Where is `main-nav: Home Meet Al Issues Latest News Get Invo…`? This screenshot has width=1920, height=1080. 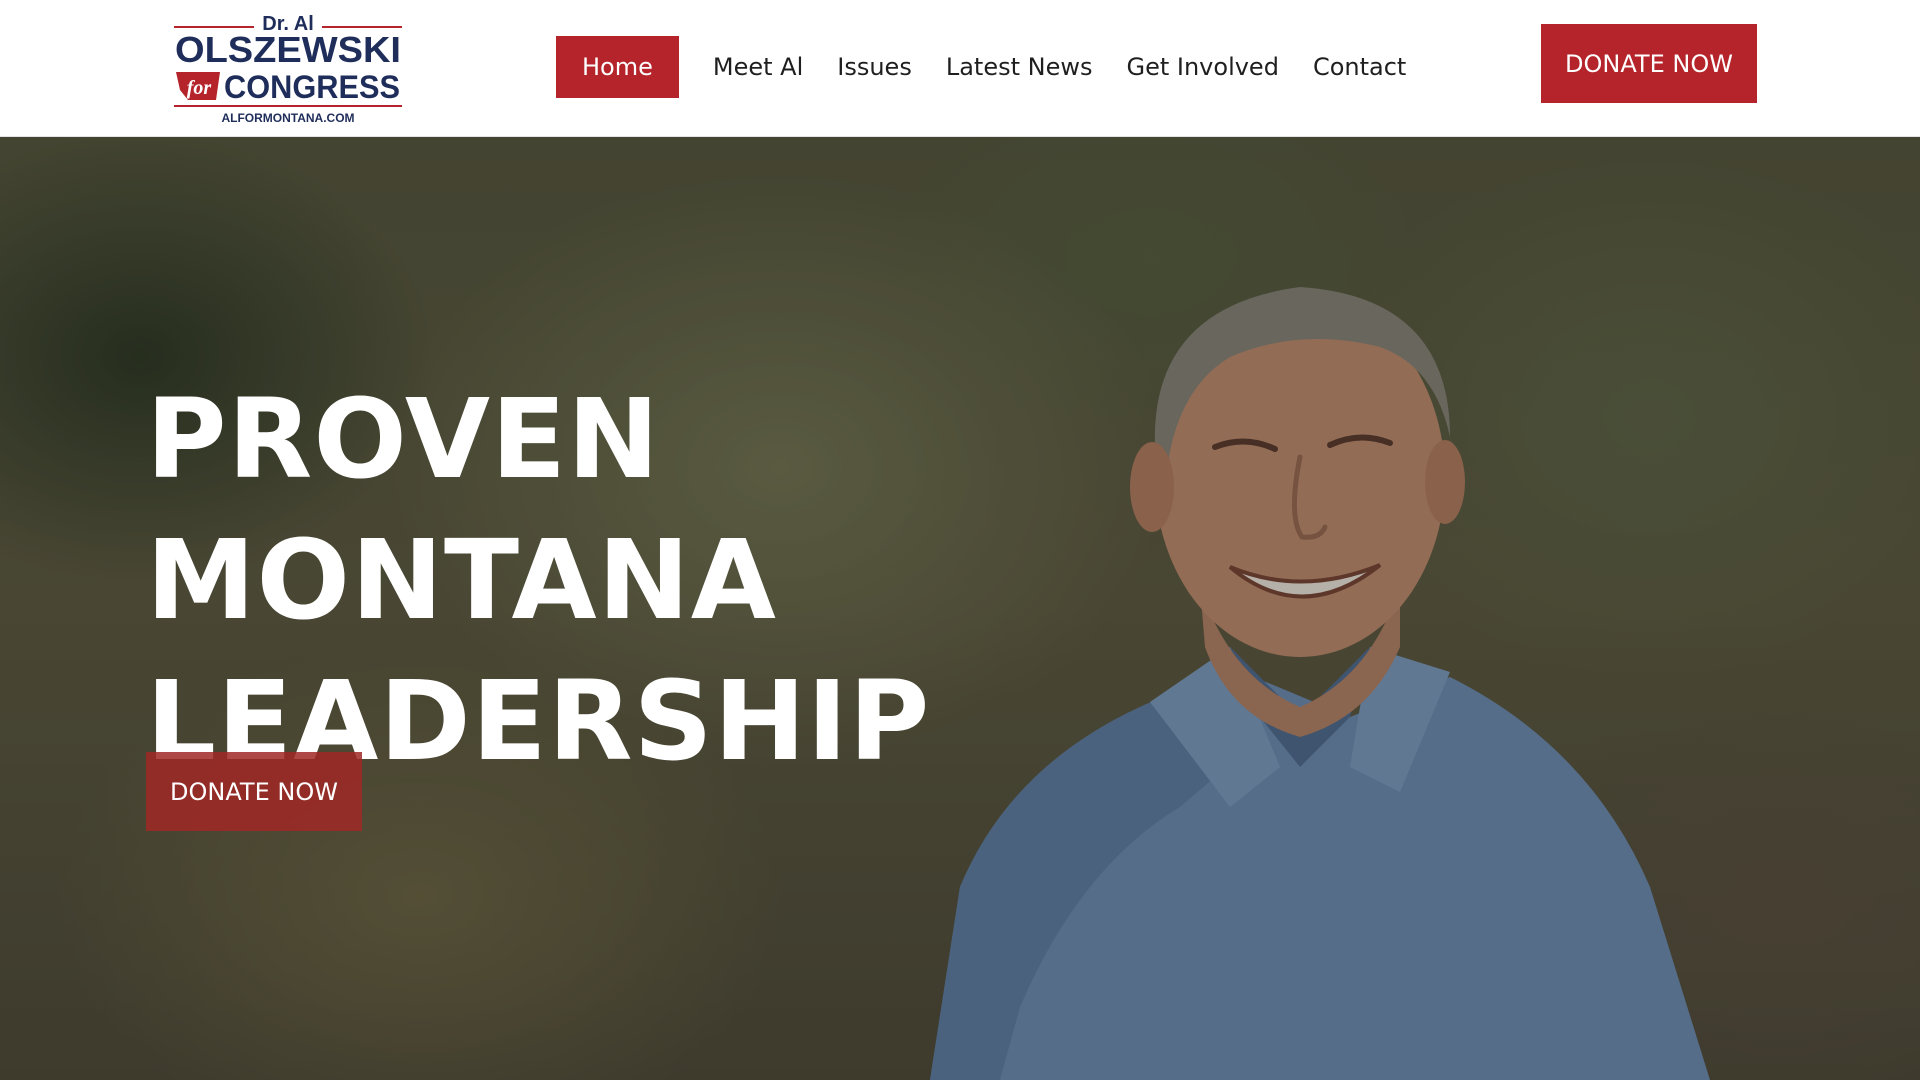 main-nav: Home Meet Al Issues Latest News Get Invo… is located at coordinates (989, 67).